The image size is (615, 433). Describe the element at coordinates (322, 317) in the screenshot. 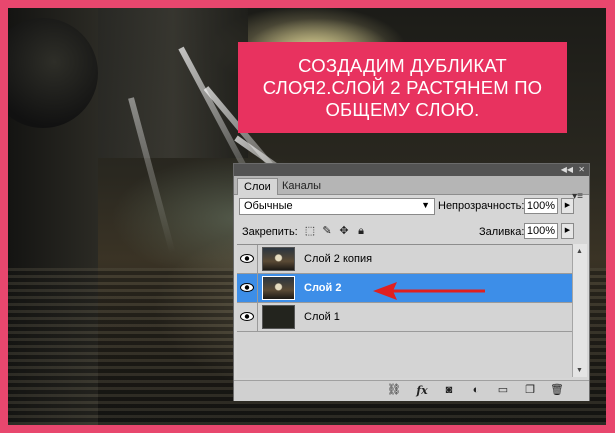

I see `layer-name: Слой 1` at that location.